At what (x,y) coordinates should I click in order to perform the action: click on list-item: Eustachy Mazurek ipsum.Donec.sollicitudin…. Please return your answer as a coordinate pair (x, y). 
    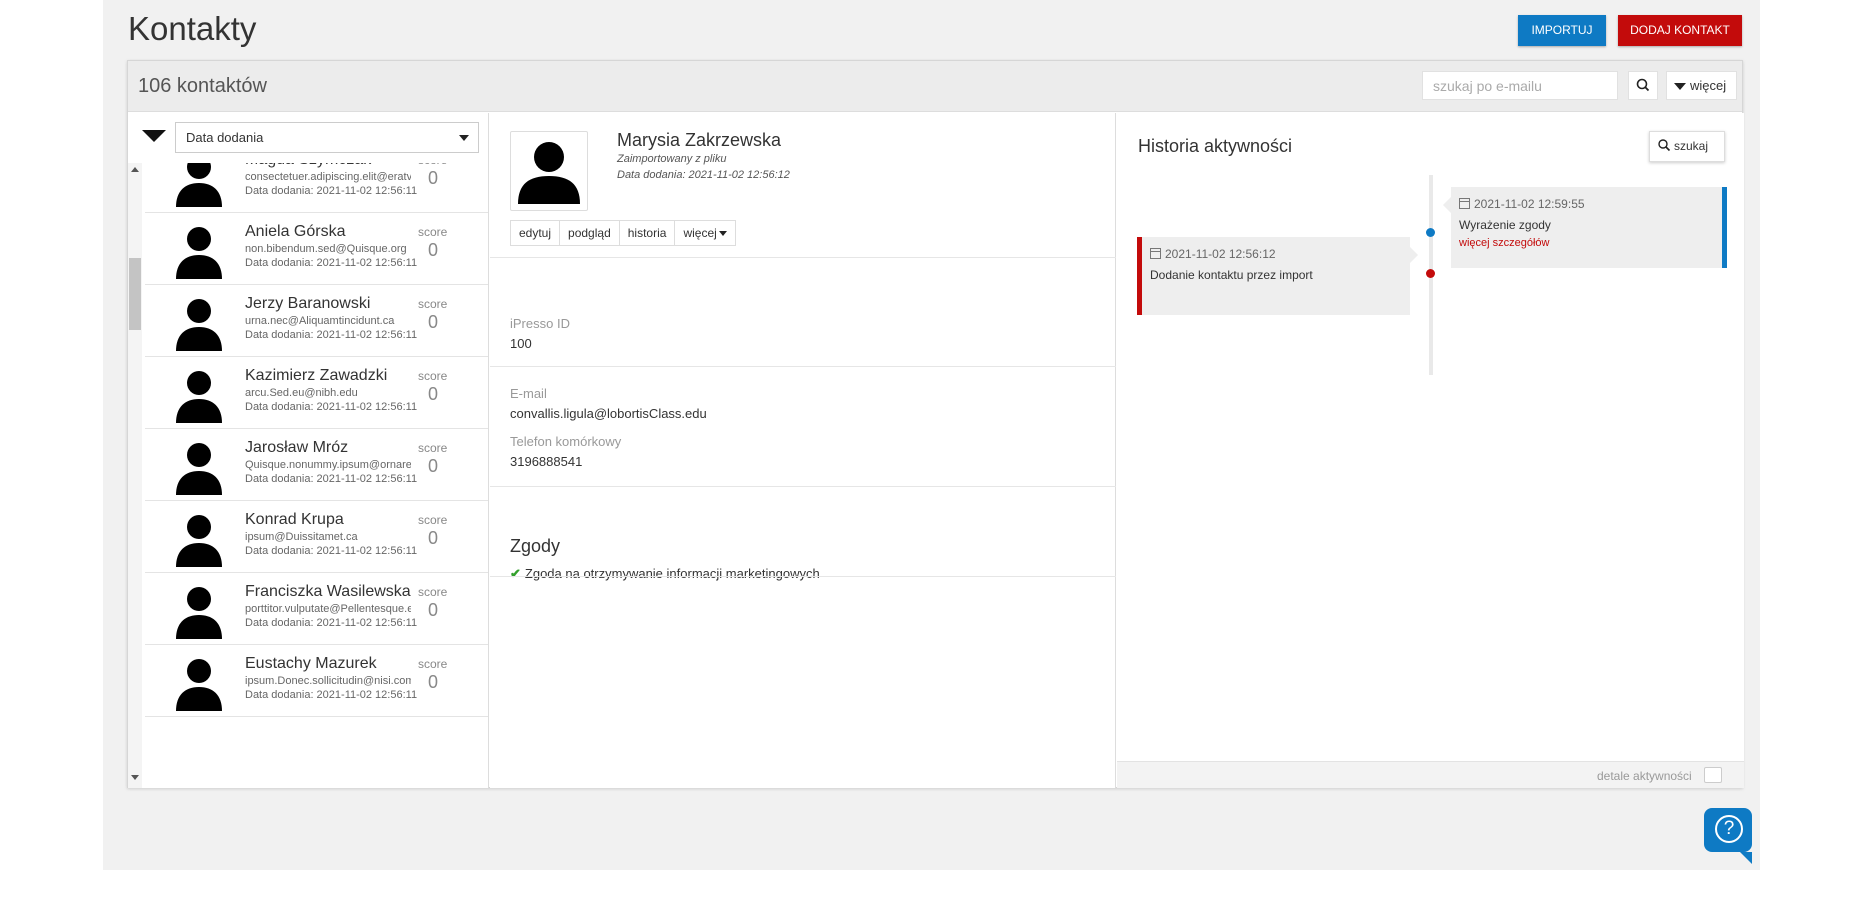
    Looking at the image, I should click on (316, 681).